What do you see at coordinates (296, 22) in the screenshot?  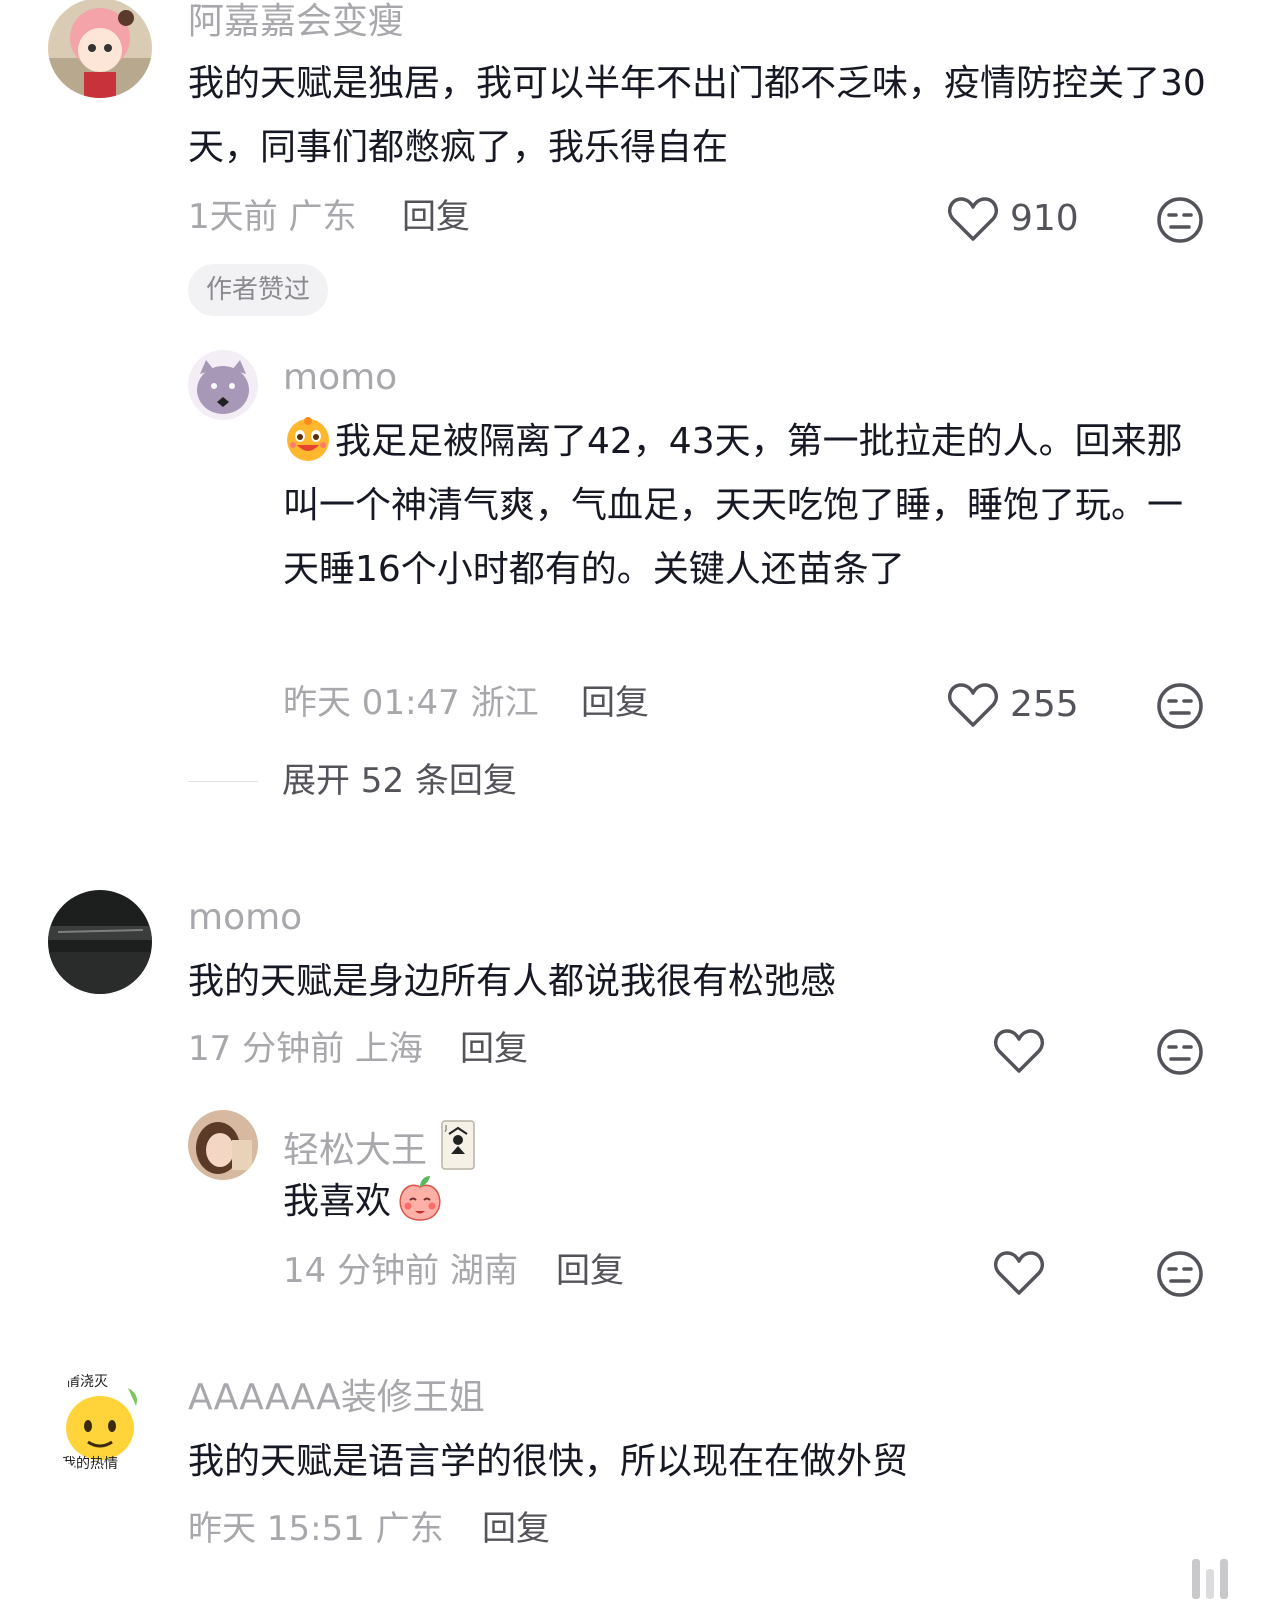 I see `comment-username: 阿嘉嘉会变瘦` at bounding box center [296, 22].